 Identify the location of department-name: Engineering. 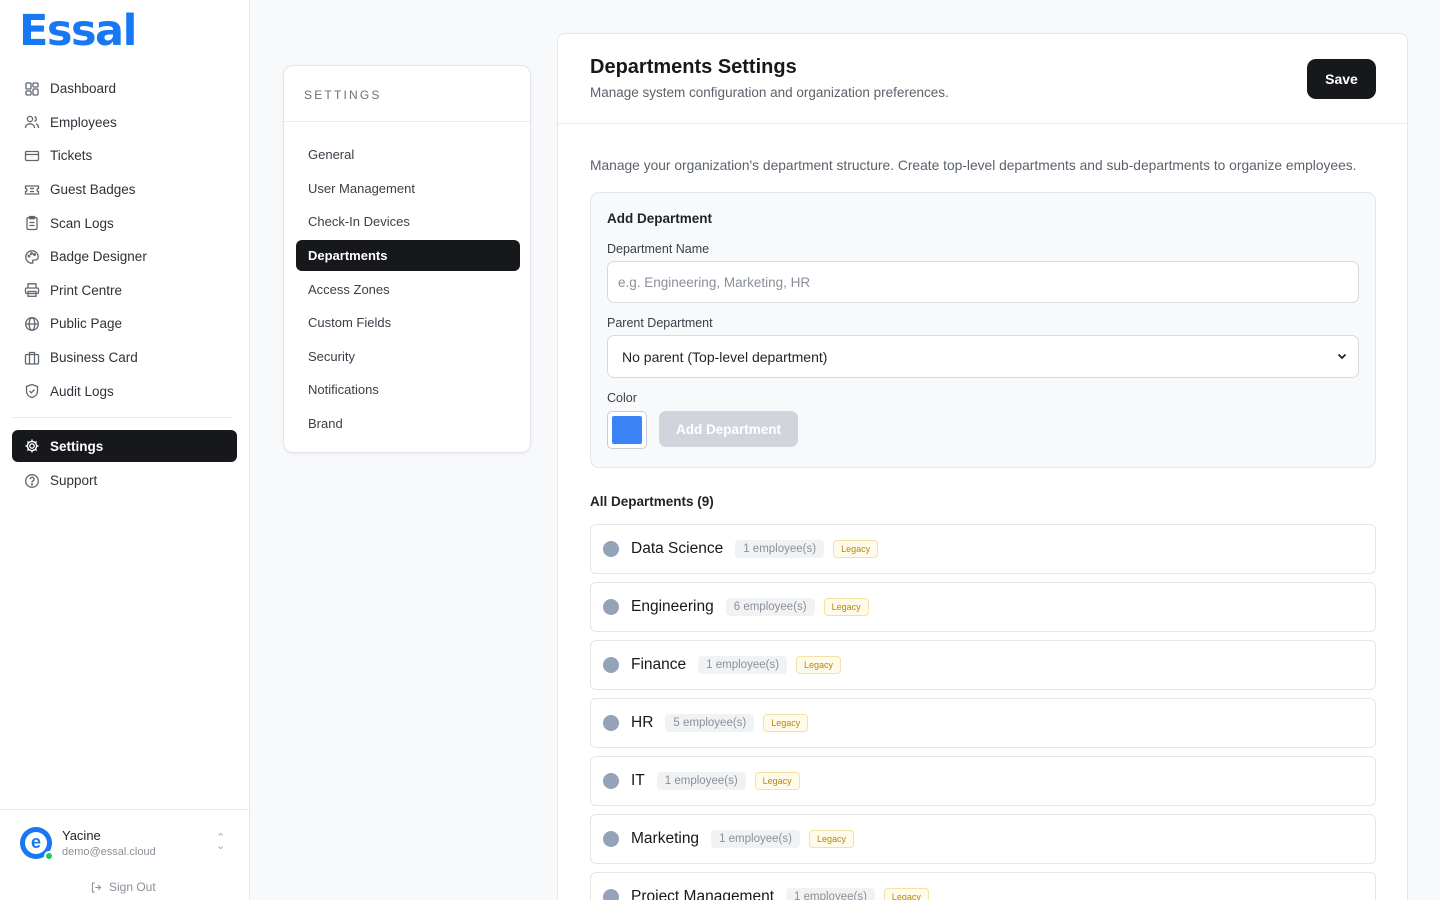
(672, 606).